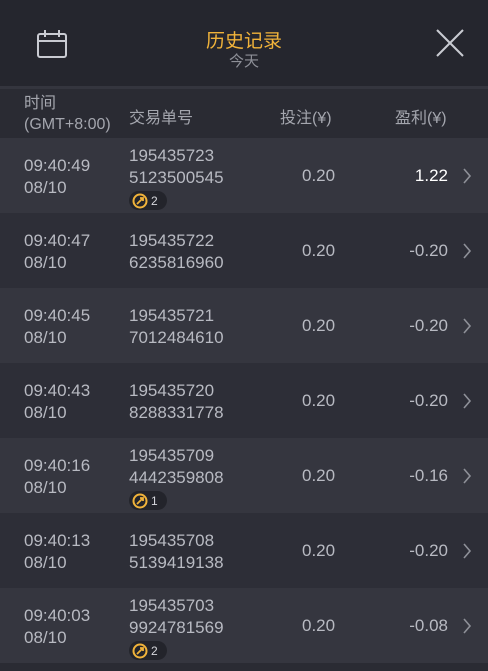 This screenshot has height=671, width=488. I want to click on row-order: 195435723 5123500545 2, so click(176, 177).